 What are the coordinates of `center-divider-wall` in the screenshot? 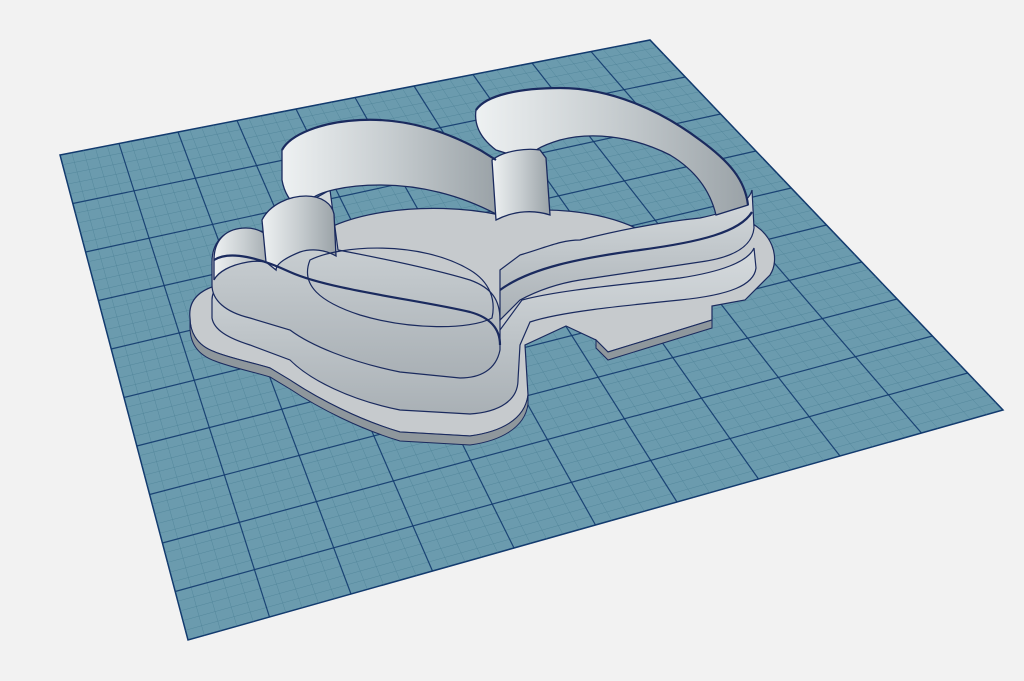 It's located at (521, 185).